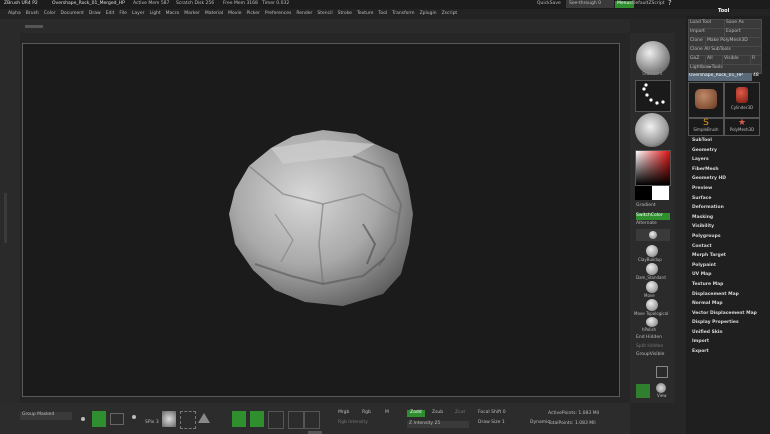  Describe the element at coordinates (728, 344) in the screenshot. I see `section-import: Import` at that location.